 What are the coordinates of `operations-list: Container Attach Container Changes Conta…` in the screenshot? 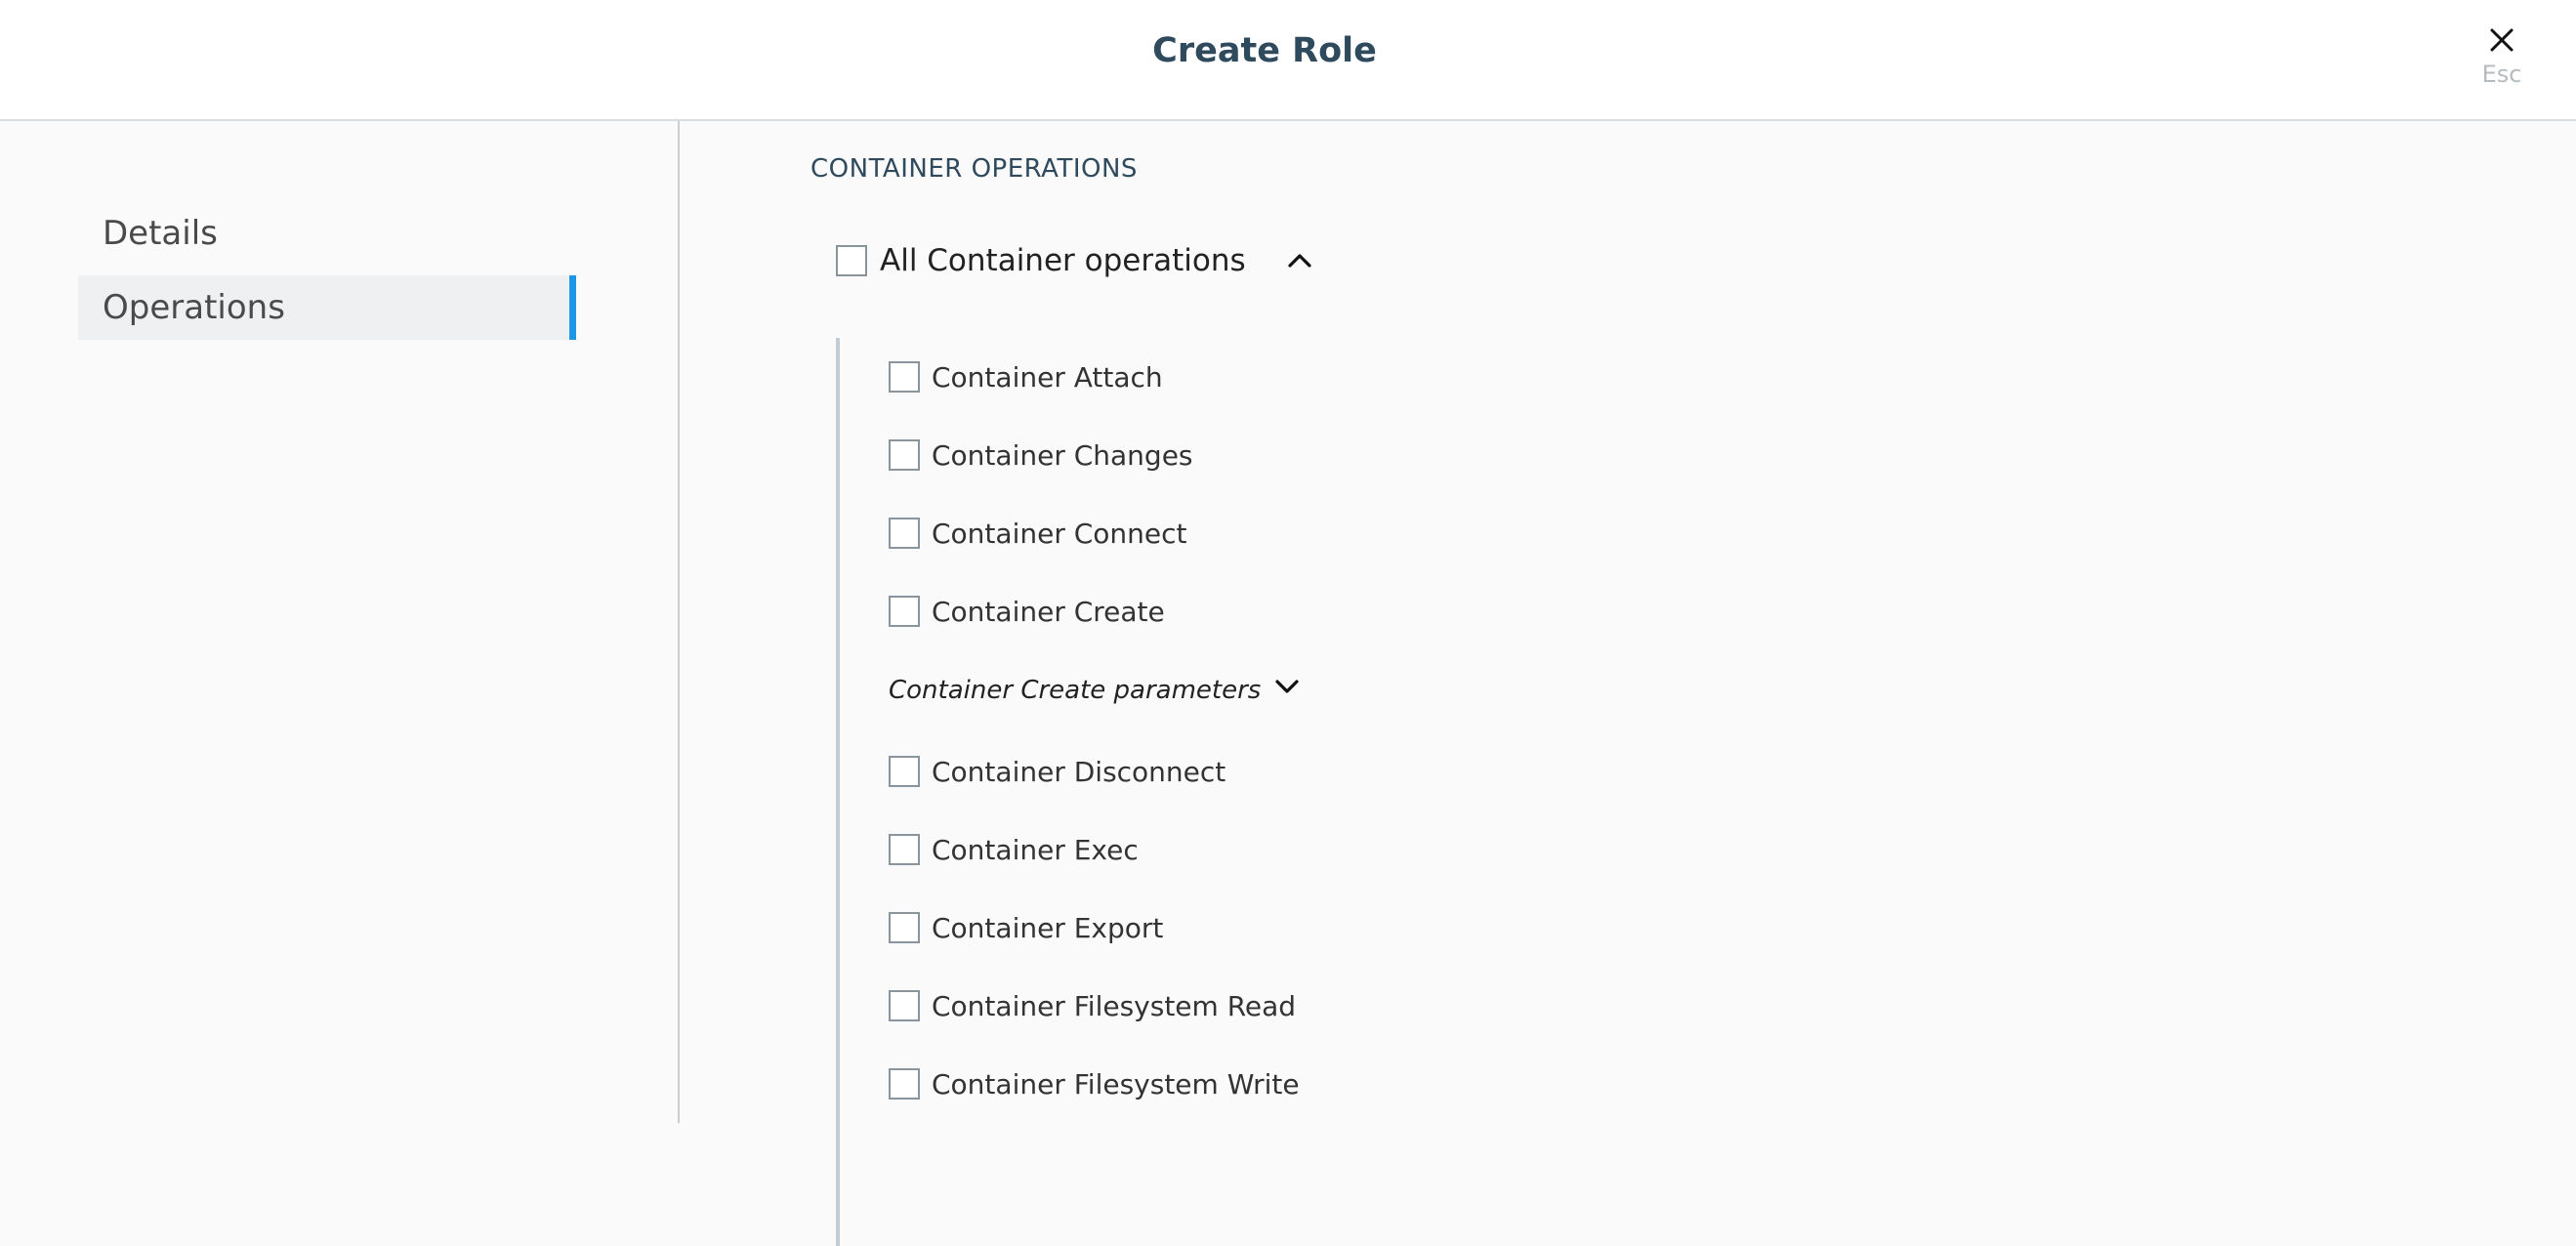 It's located at (1068, 792).